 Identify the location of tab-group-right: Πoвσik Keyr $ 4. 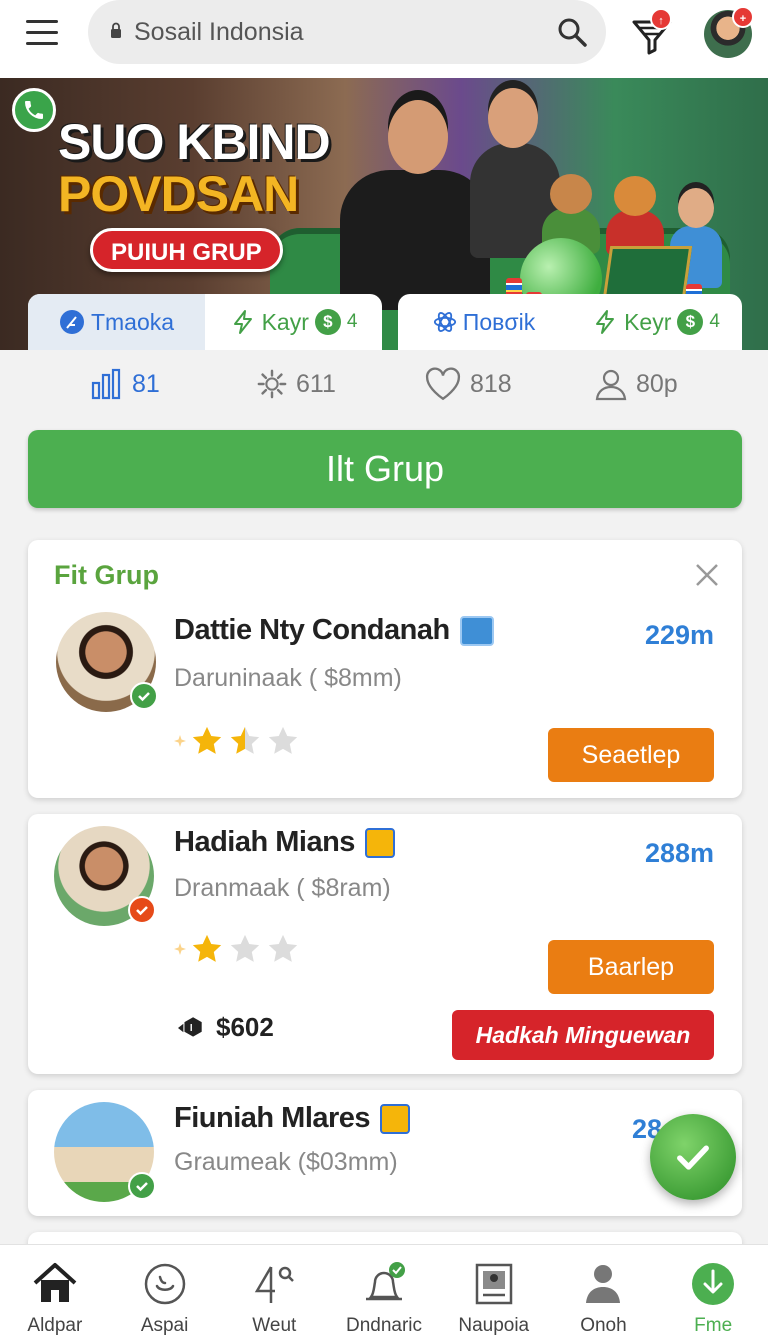
(570, 322).